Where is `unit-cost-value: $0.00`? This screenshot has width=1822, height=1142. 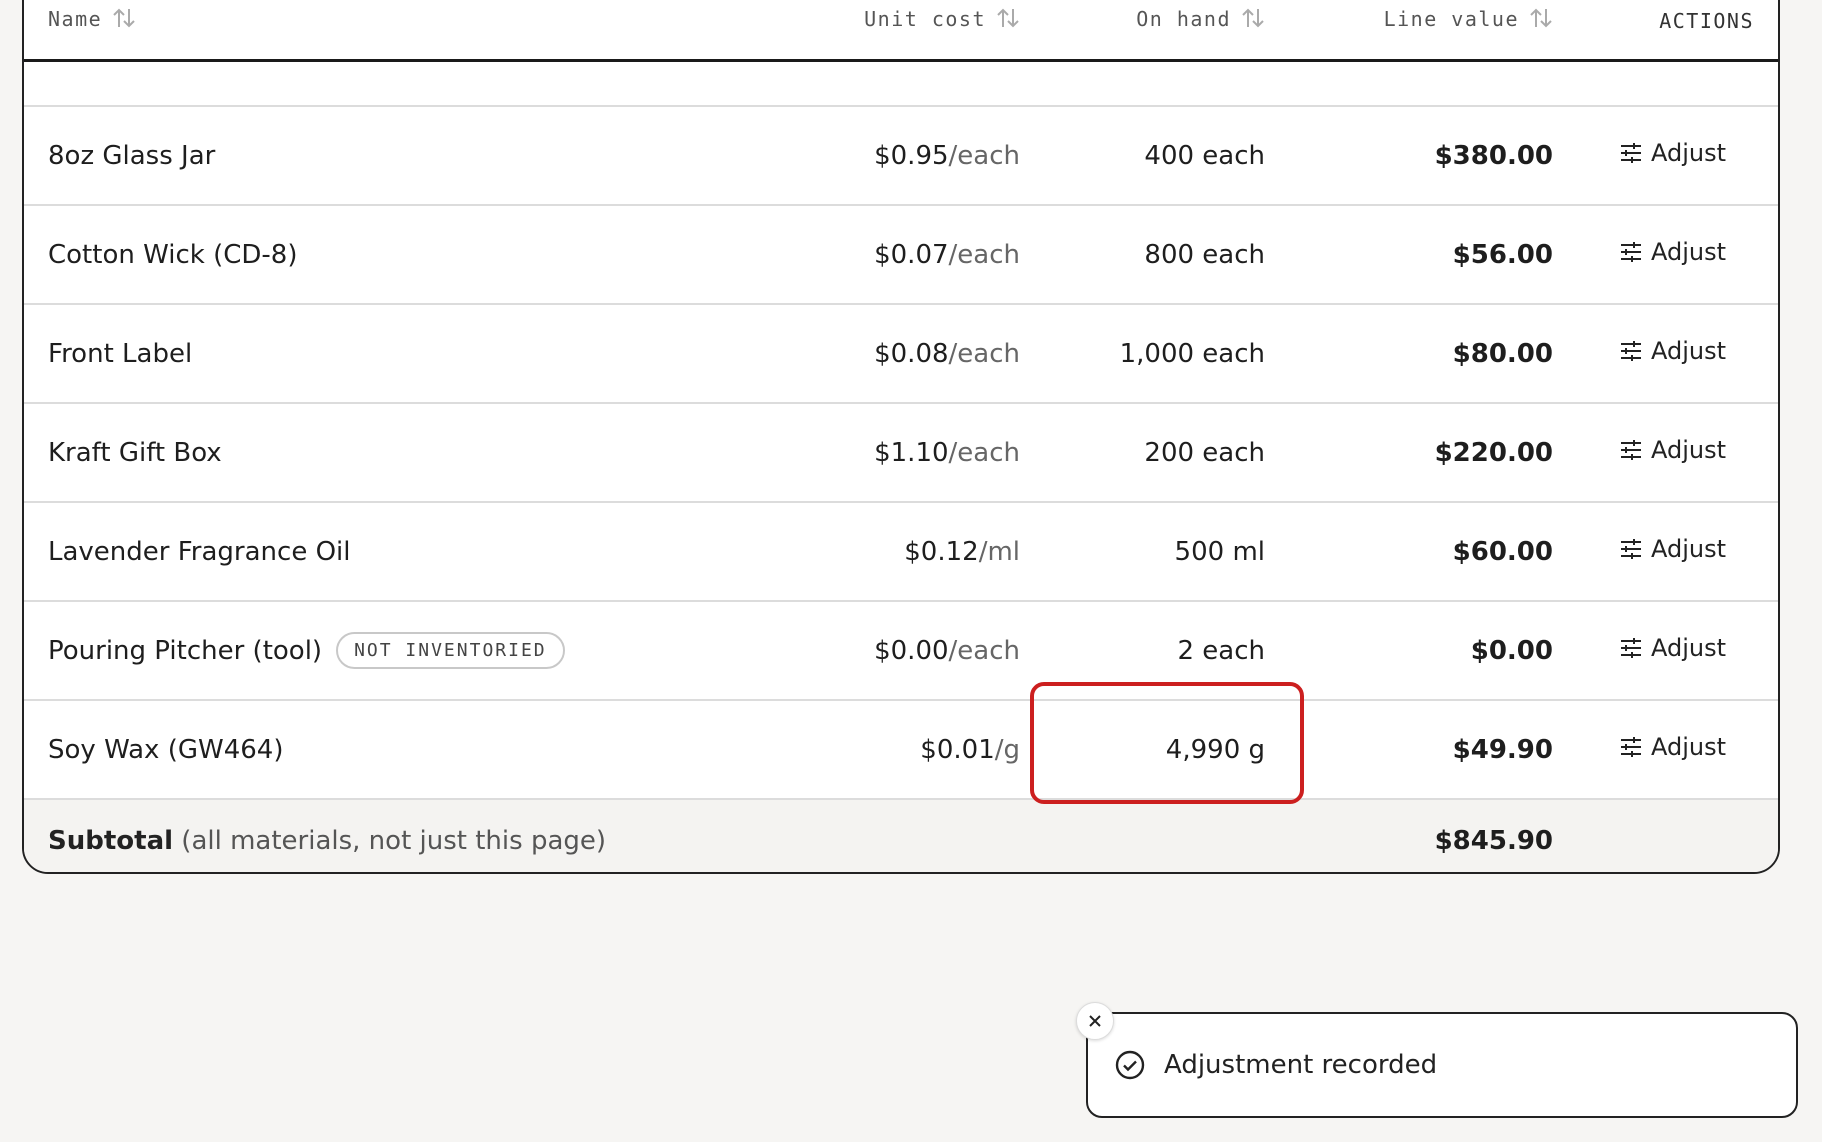 unit-cost-value: $0.00 is located at coordinates (911, 650).